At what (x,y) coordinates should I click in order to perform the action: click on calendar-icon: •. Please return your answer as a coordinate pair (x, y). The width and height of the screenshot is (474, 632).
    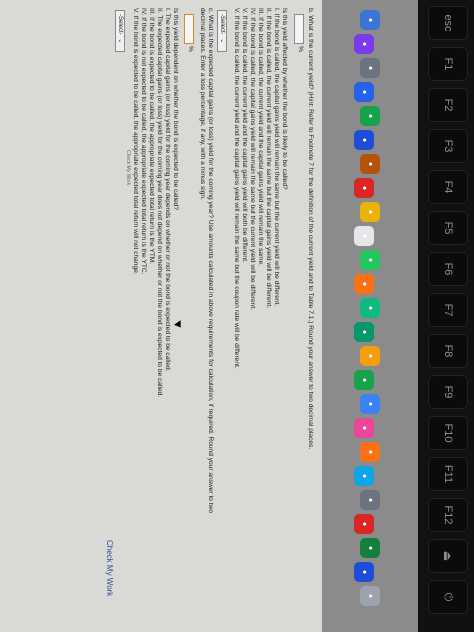
    Looking at the image, I should click on (364, 188).